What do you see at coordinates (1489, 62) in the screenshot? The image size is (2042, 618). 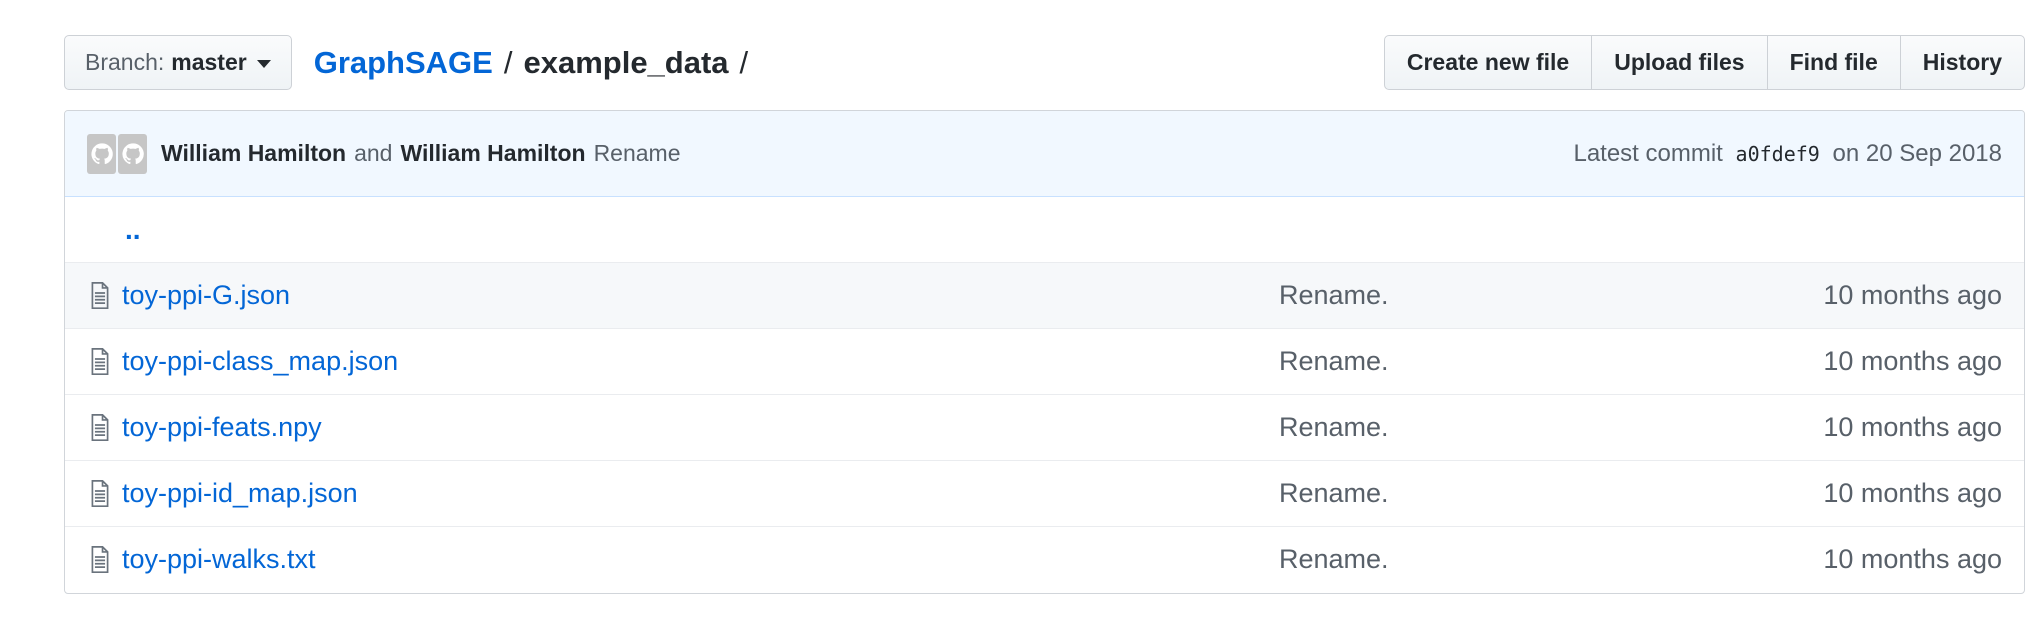 I see `create-new-file-button: Create new file` at bounding box center [1489, 62].